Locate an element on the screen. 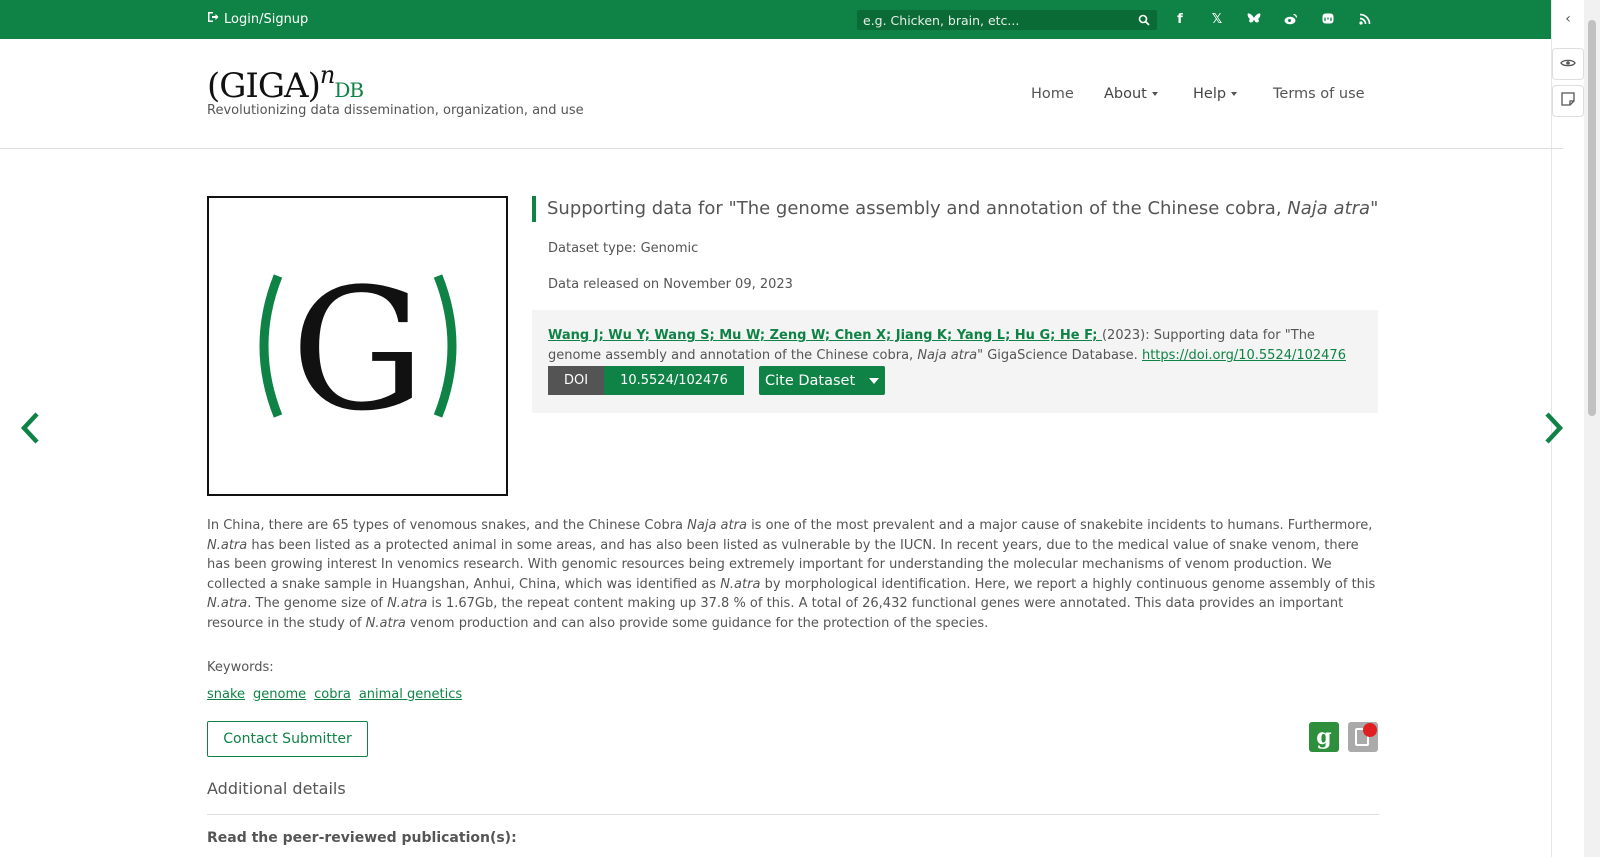  cite-dataset-label: Cite Dataset is located at coordinates (810, 380).